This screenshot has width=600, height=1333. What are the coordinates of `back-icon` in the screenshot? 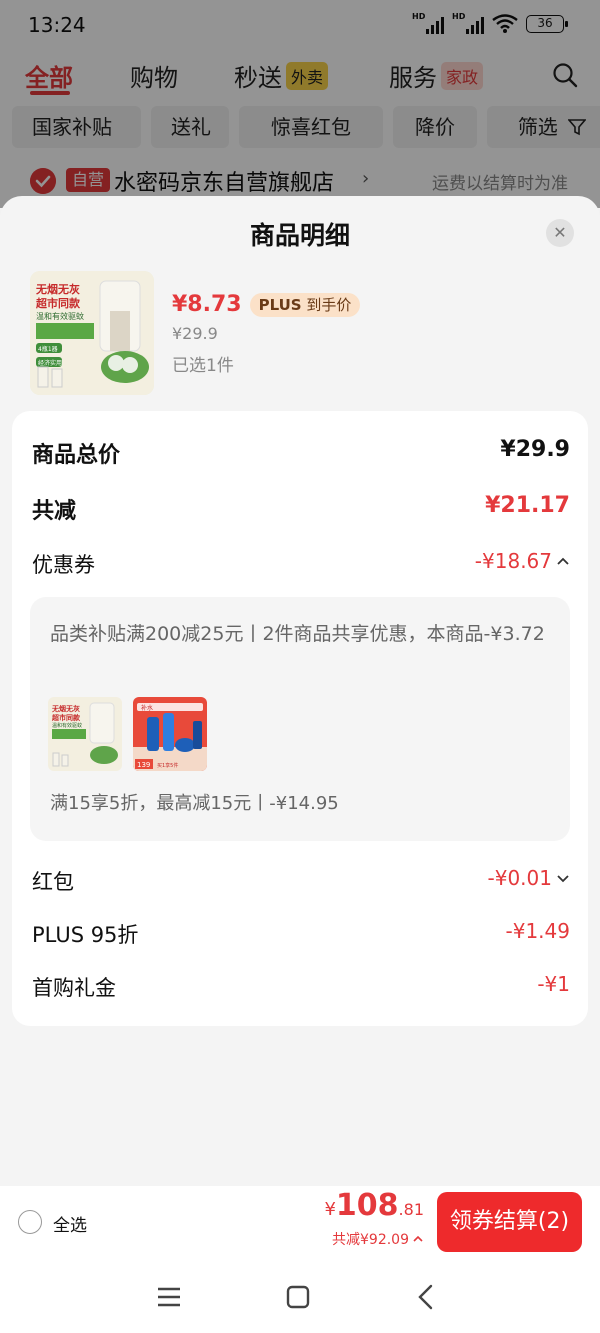 It's located at (427, 1297).